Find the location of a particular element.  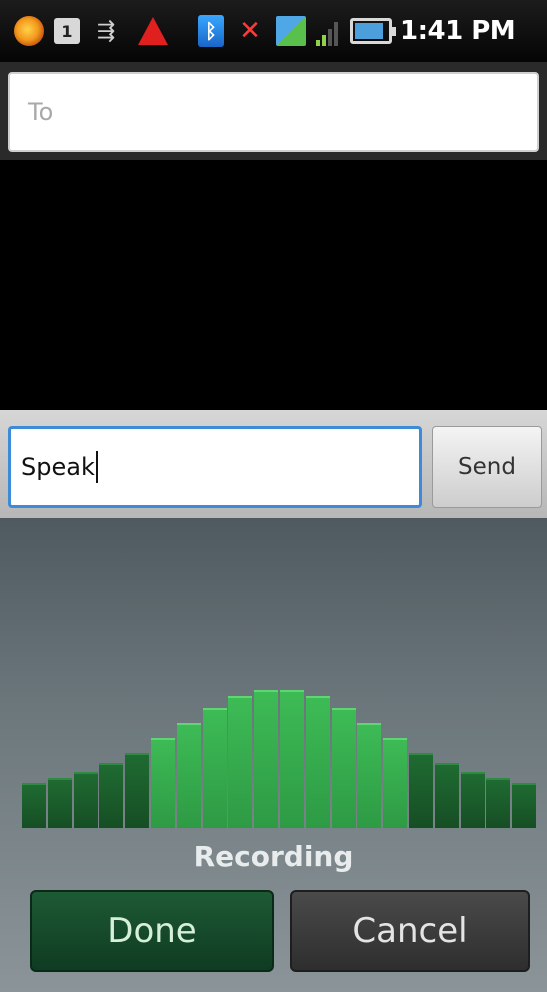

to-field: To is located at coordinates (273, 112).